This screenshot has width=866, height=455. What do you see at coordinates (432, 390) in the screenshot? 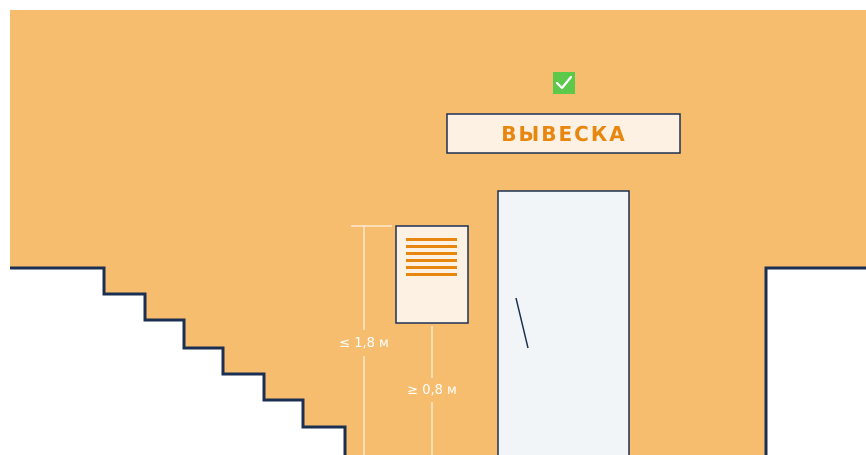
I see `min-height-label: ≥ 0,8 м` at bounding box center [432, 390].